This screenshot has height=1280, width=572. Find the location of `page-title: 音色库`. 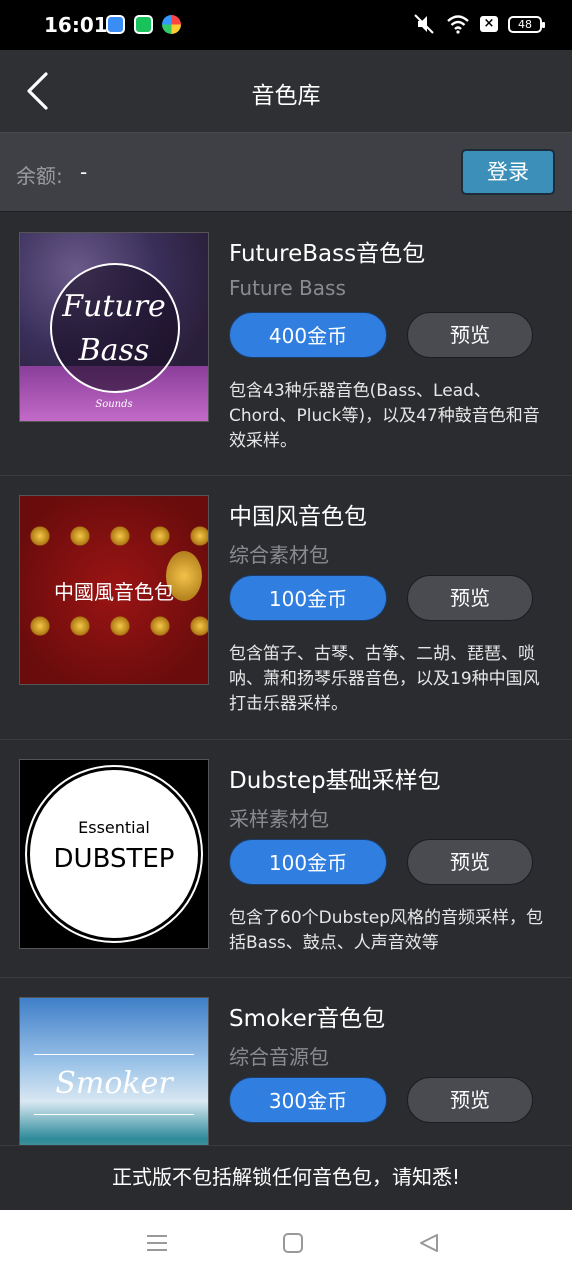

page-title: 音色库 is located at coordinates (286, 96).